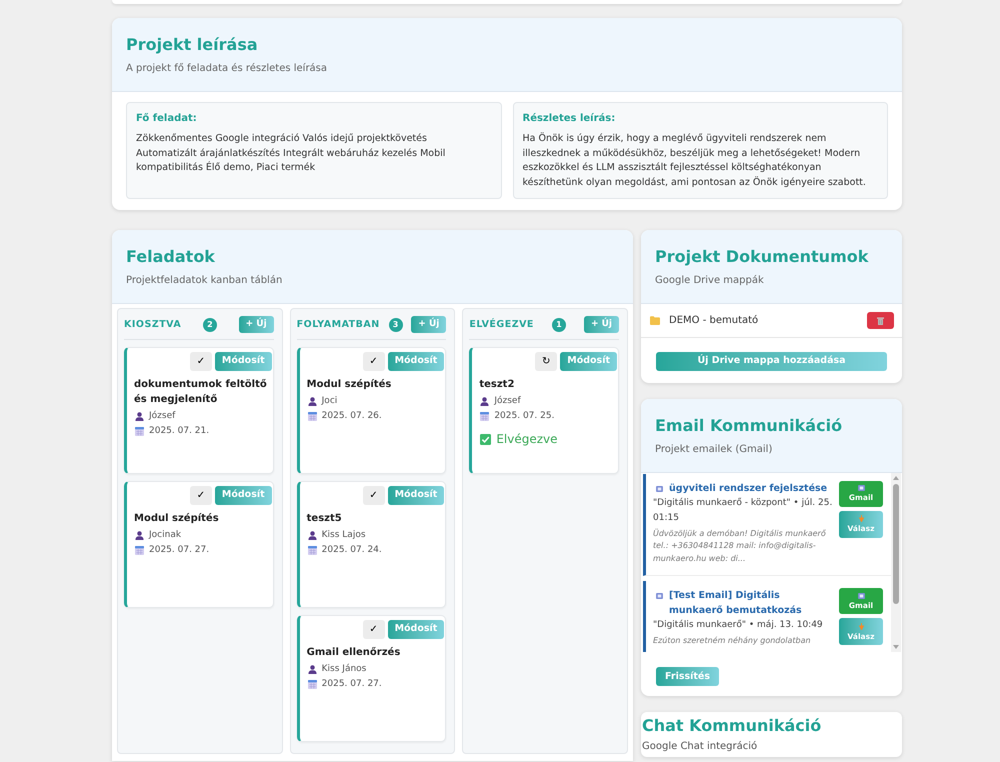  Describe the element at coordinates (324, 519) in the screenshot. I see `task-title: teszt5` at that location.